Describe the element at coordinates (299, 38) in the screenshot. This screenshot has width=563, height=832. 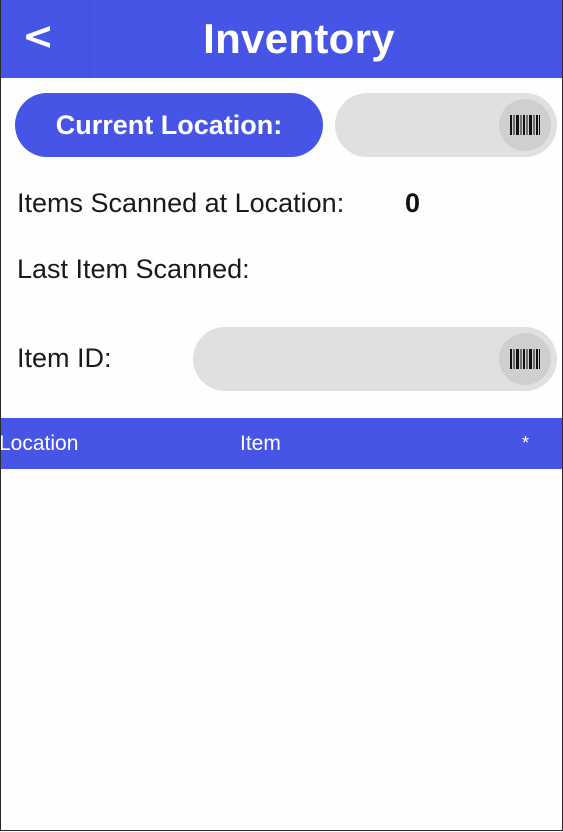
I see `page-title: Inventory` at that location.